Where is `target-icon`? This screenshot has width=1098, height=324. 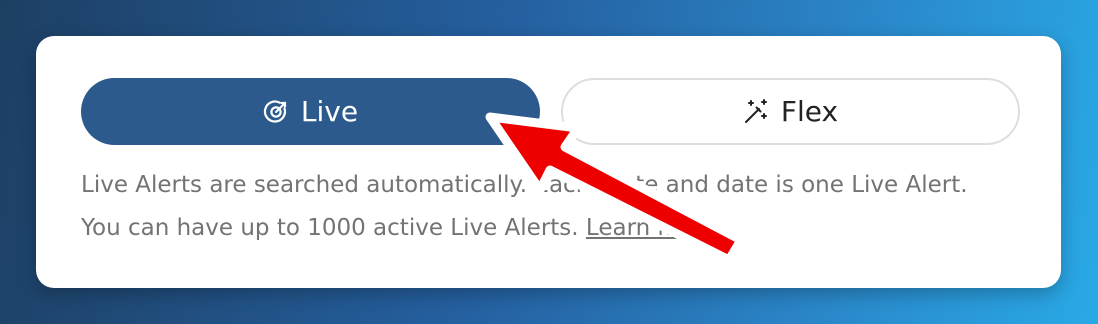 target-icon is located at coordinates (276, 112).